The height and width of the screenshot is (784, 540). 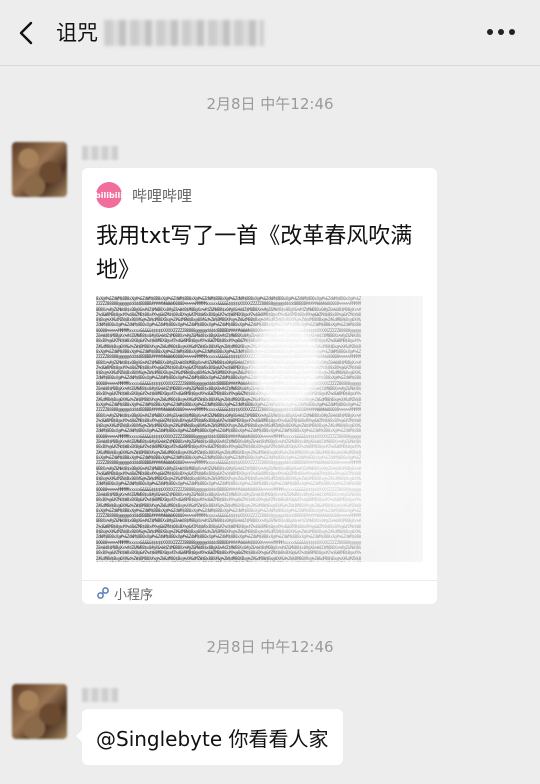 I want to click on card-source-name: 哔哩哔哩, so click(x=162, y=195).